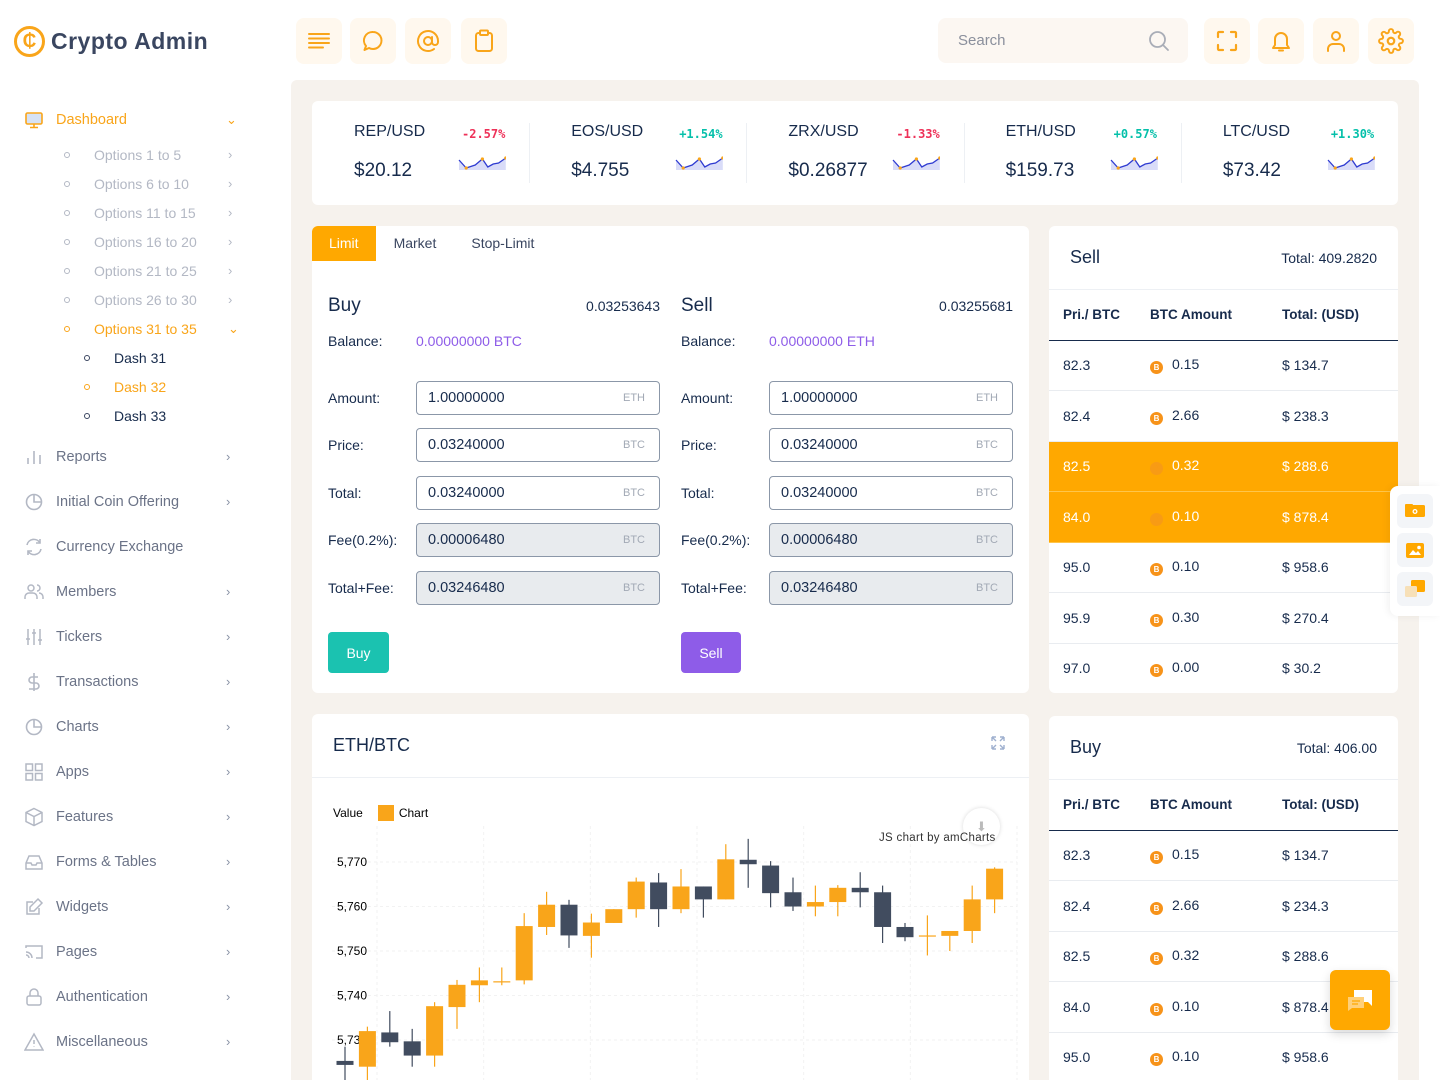 The height and width of the screenshot is (1080, 1440). I want to click on order-row: 95.9 B 0.30 $ 270.4, so click(1223, 618).